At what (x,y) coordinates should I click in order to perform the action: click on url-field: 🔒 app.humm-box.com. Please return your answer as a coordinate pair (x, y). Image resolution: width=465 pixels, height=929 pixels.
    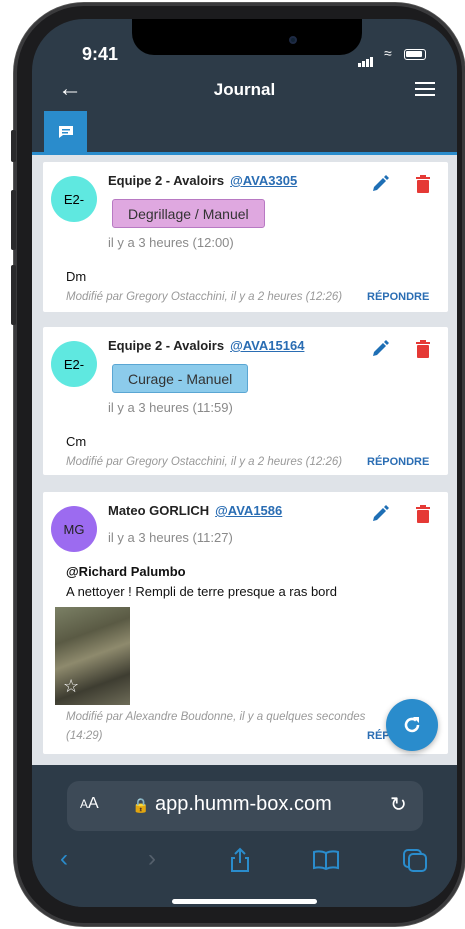
    Looking at the image, I should click on (232, 804).